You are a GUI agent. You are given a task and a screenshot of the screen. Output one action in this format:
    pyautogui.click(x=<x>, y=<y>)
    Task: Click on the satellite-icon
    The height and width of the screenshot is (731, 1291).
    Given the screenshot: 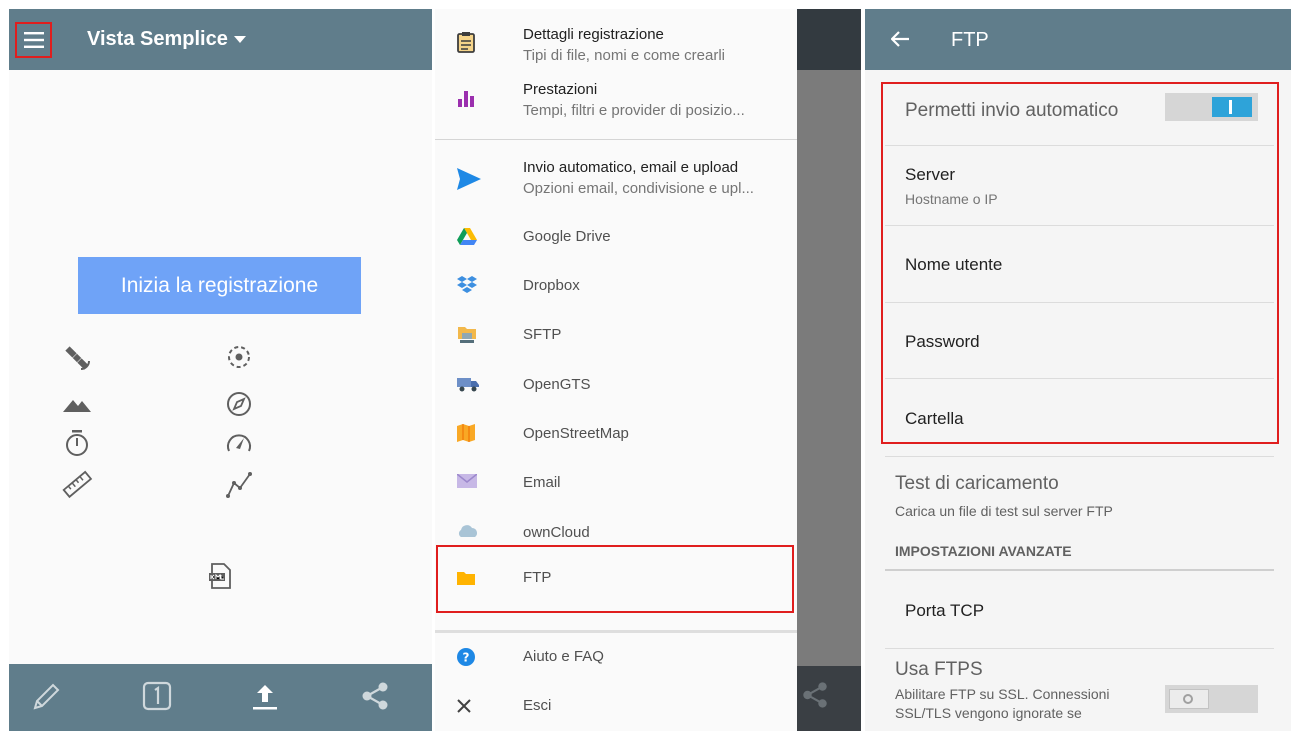 What is the action you would take?
    pyautogui.click(x=77, y=358)
    